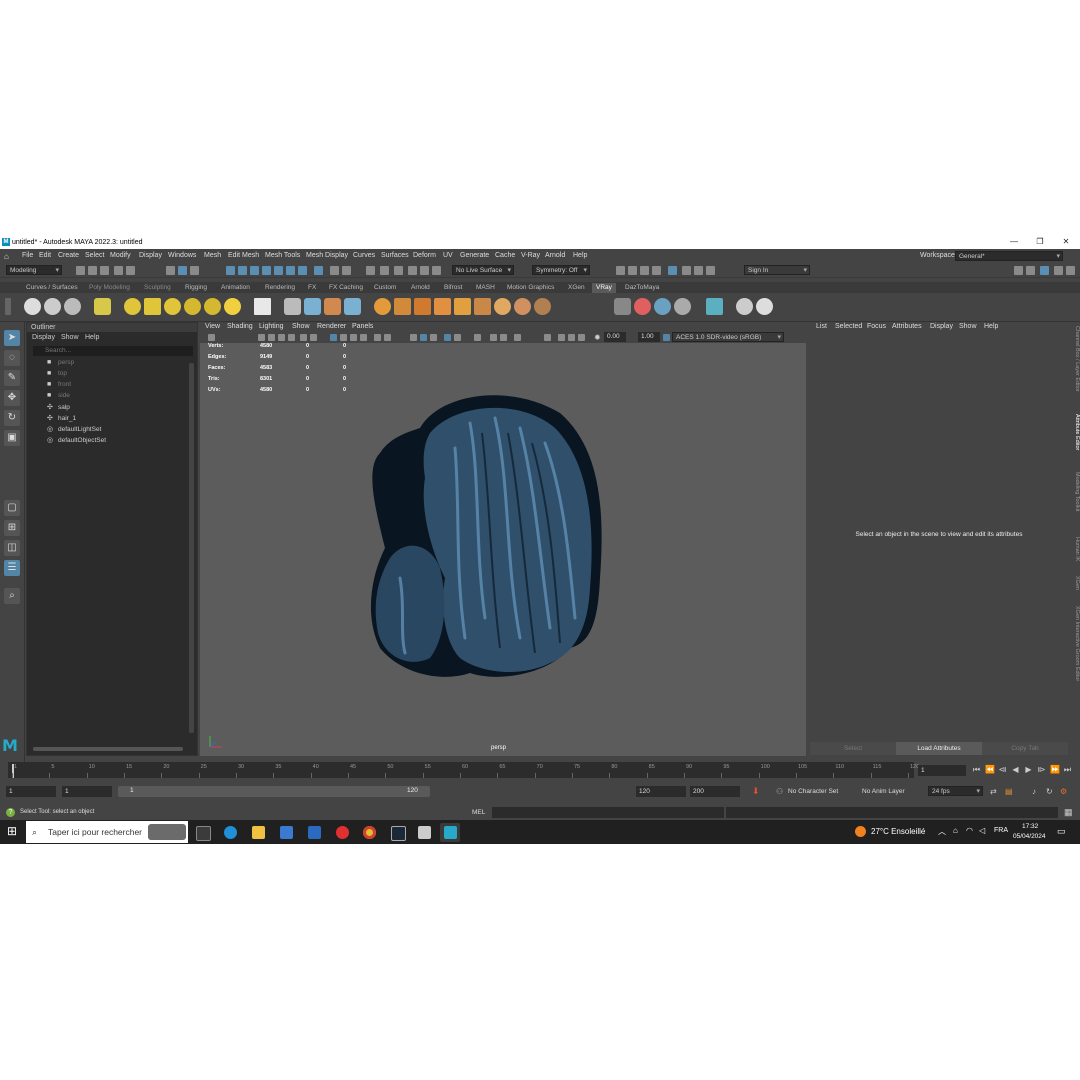 This screenshot has height=1080, width=1080. I want to click on tray-chevron-icon: ︿, so click(942, 831).